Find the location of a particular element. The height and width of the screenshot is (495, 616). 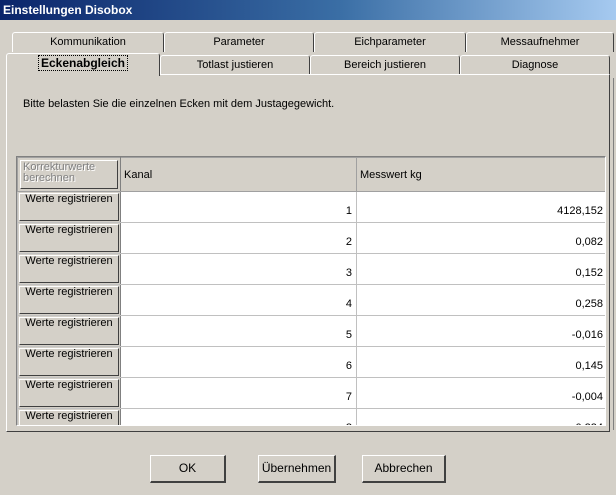

table-row: Werte registrieren 3 0,152 is located at coordinates (311, 269).